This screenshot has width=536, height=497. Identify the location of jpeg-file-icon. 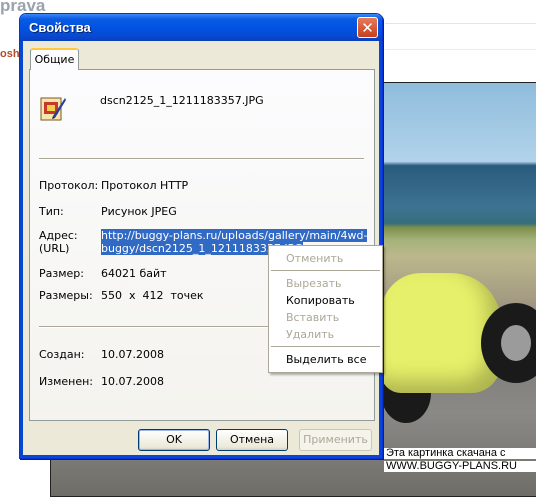
(53, 109).